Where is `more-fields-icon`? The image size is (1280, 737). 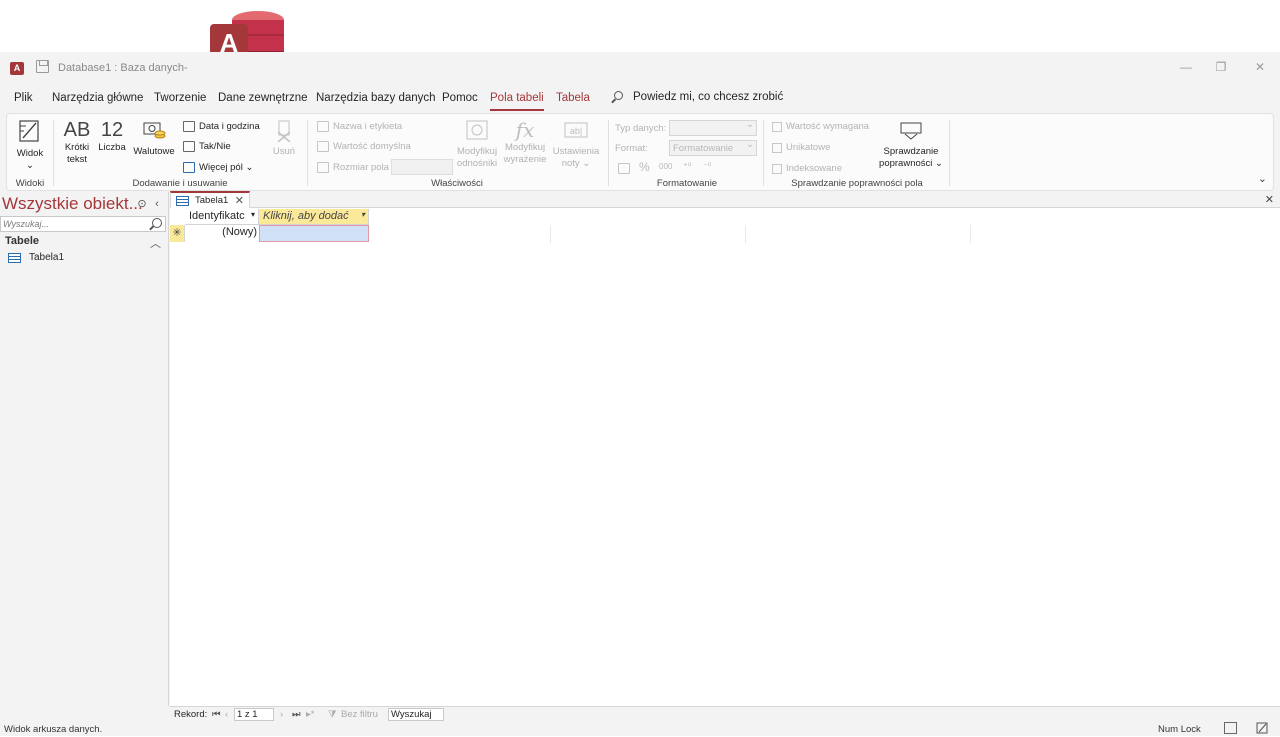 more-fields-icon is located at coordinates (189, 167).